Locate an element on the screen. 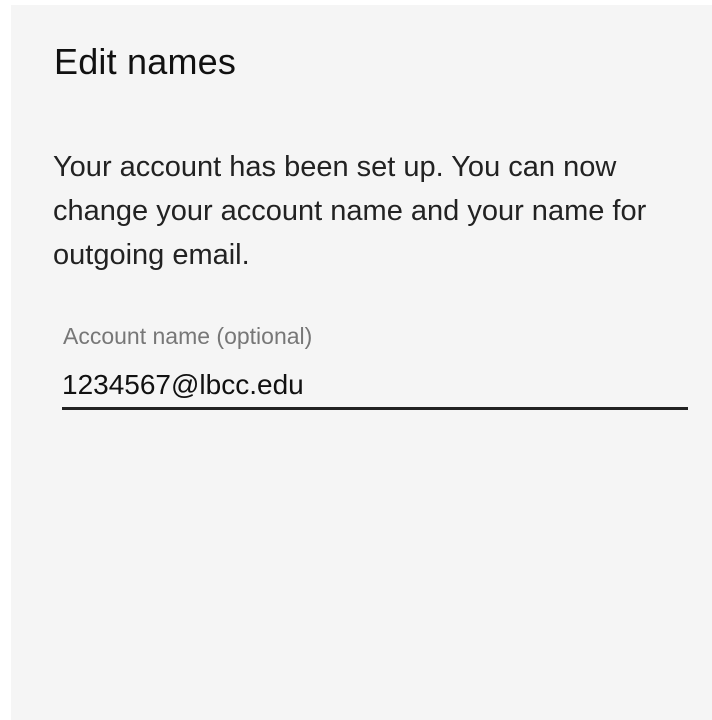 The image size is (712, 720). page-title: Edit names is located at coordinates (145, 61).